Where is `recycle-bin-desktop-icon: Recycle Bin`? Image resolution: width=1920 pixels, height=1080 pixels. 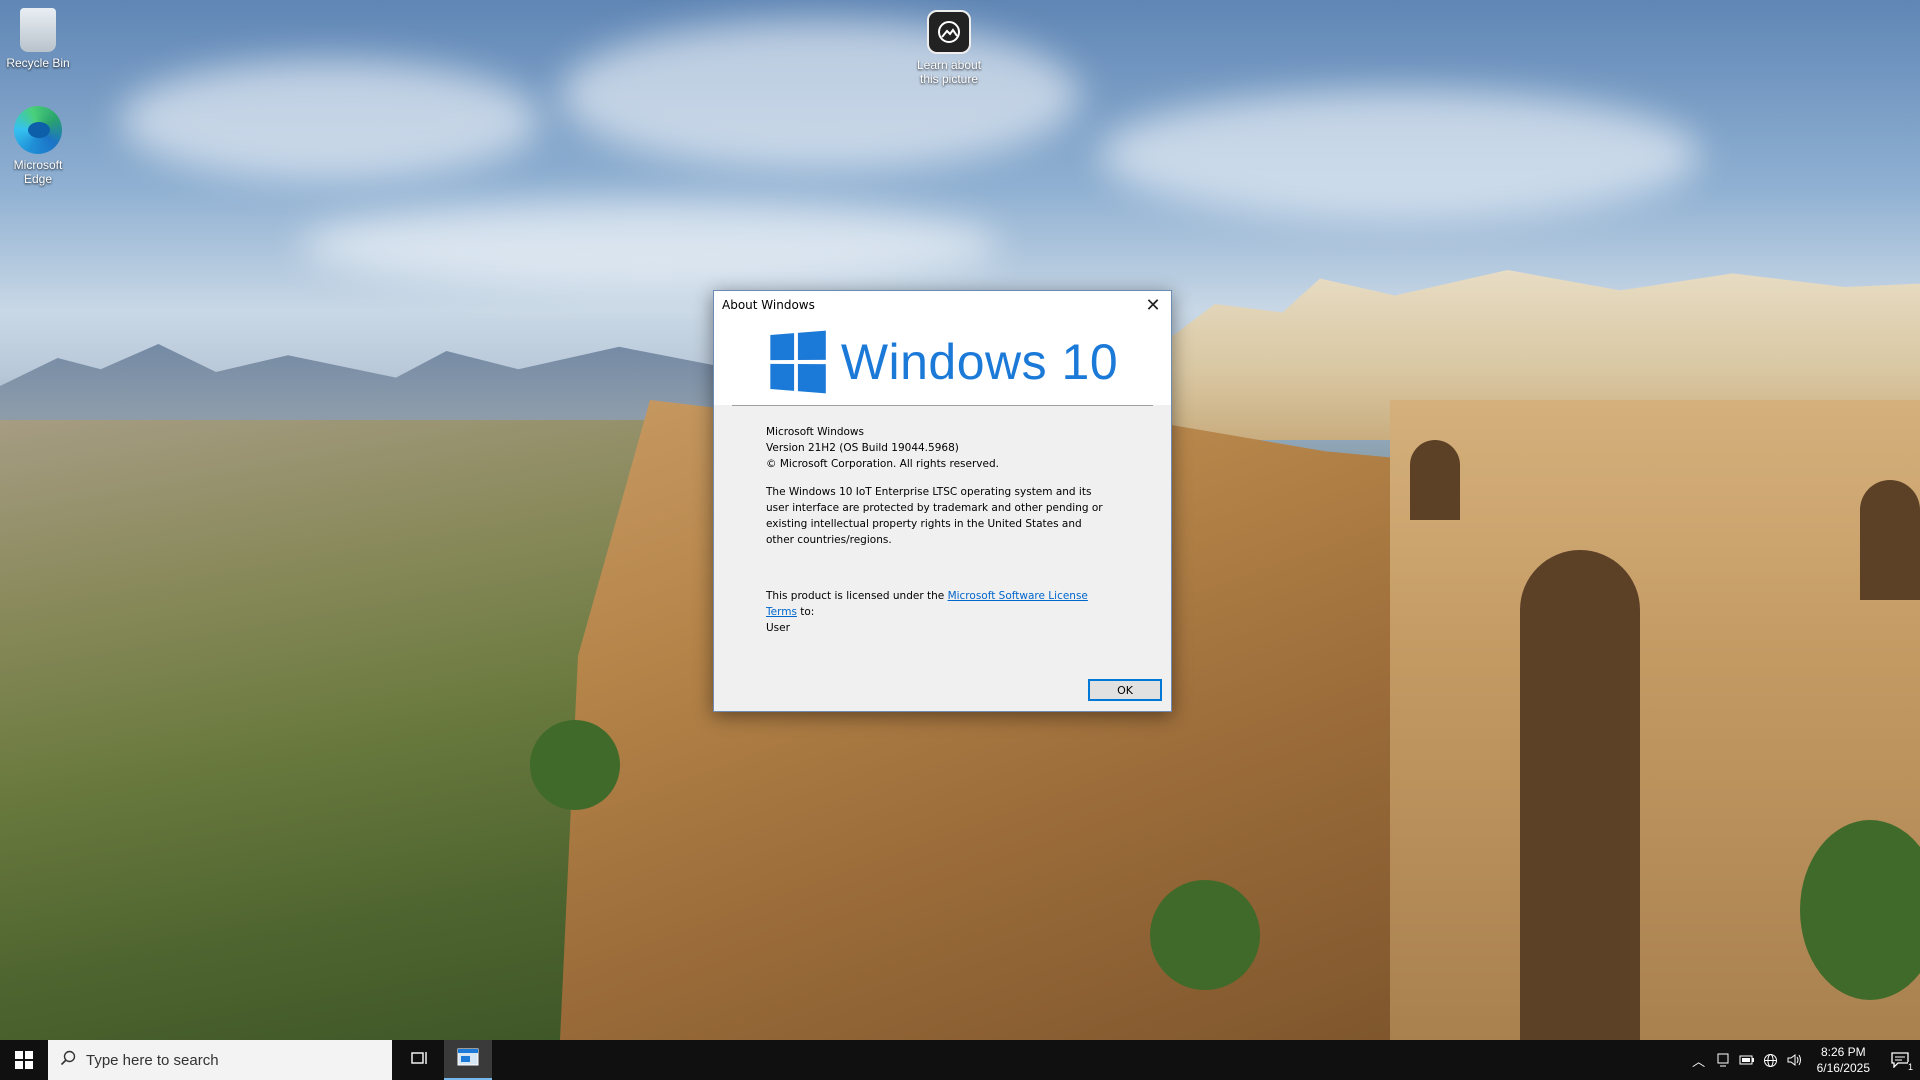
recycle-bin-desktop-icon: Recycle Bin is located at coordinates (38, 39).